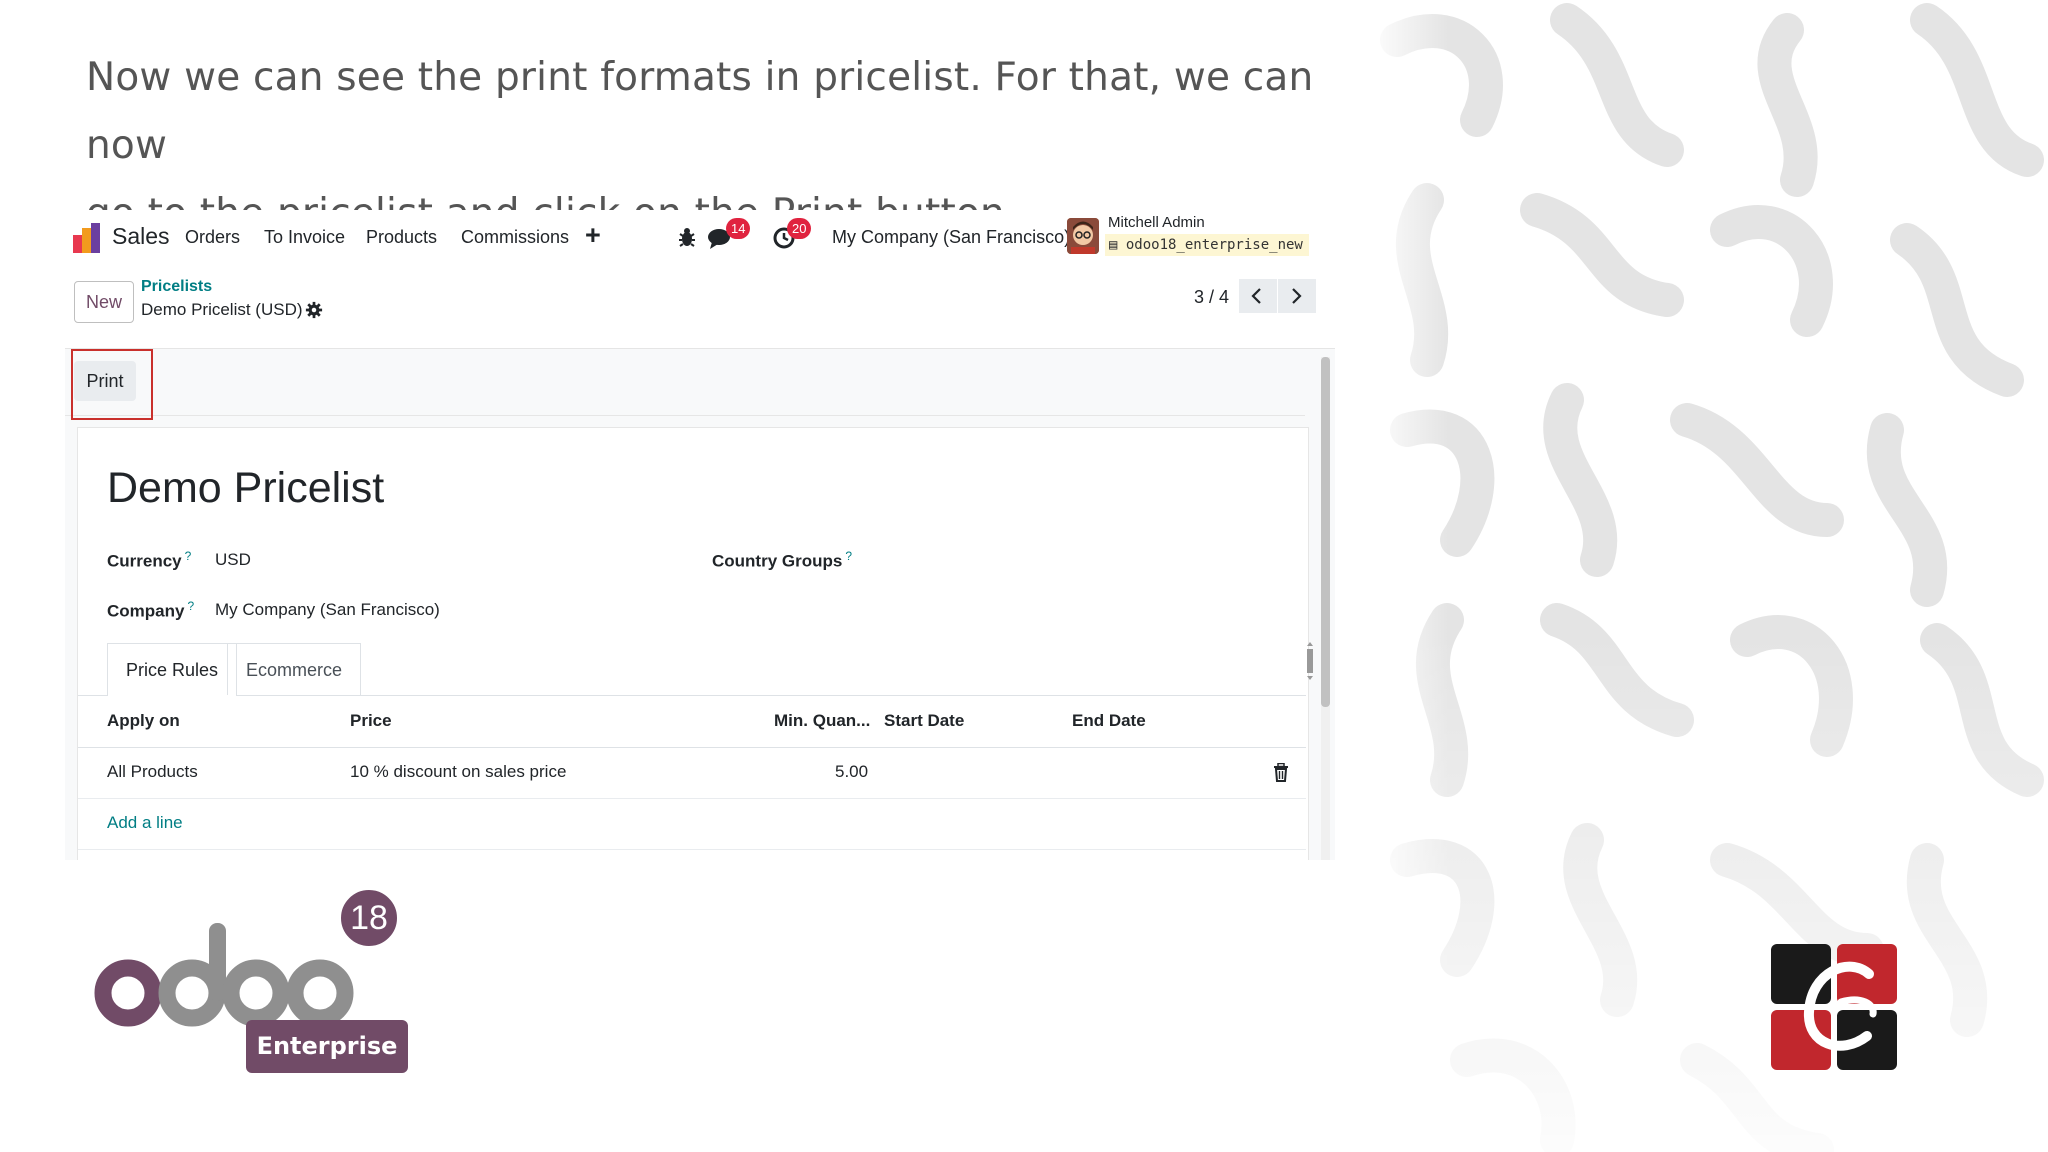 The image size is (2048, 1152). Describe the element at coordinates (144, 561) in the screenshot. I see `currency-label-text: Currency` at that location.